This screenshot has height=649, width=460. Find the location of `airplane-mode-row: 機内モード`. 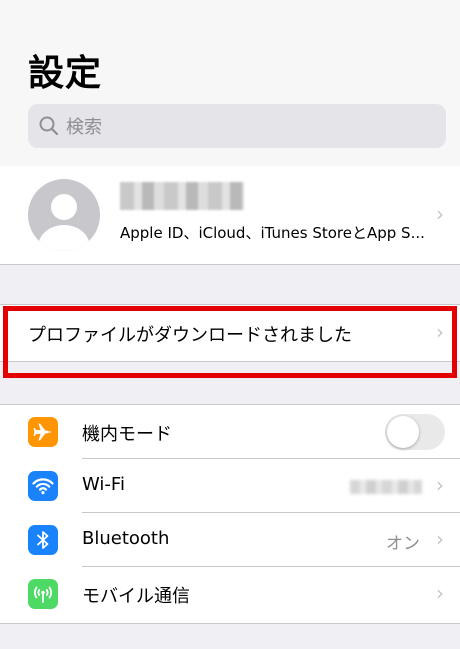

airplane-mode-row: 機内モード is located at coordinates (230, 432).